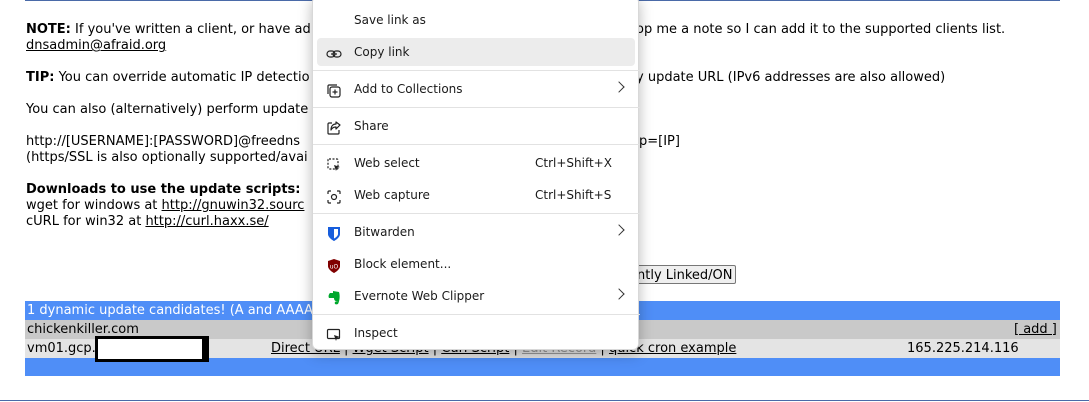  I want to click on menu-item-web-select: Web select Ctrl+Shift+X, so click(476, 163).